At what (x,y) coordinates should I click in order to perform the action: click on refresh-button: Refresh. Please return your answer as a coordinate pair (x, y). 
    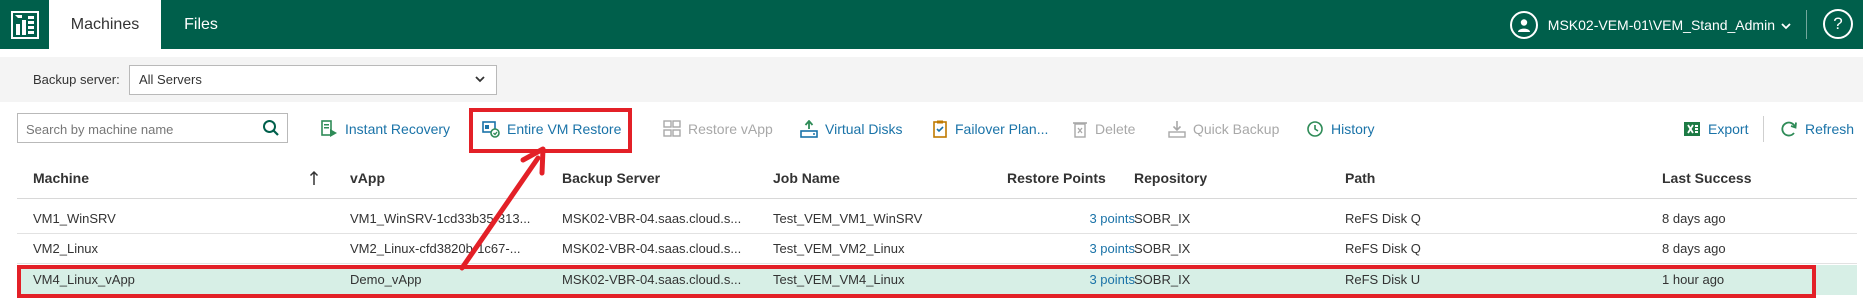
    Looking at the image, I should click on (1817, 129).